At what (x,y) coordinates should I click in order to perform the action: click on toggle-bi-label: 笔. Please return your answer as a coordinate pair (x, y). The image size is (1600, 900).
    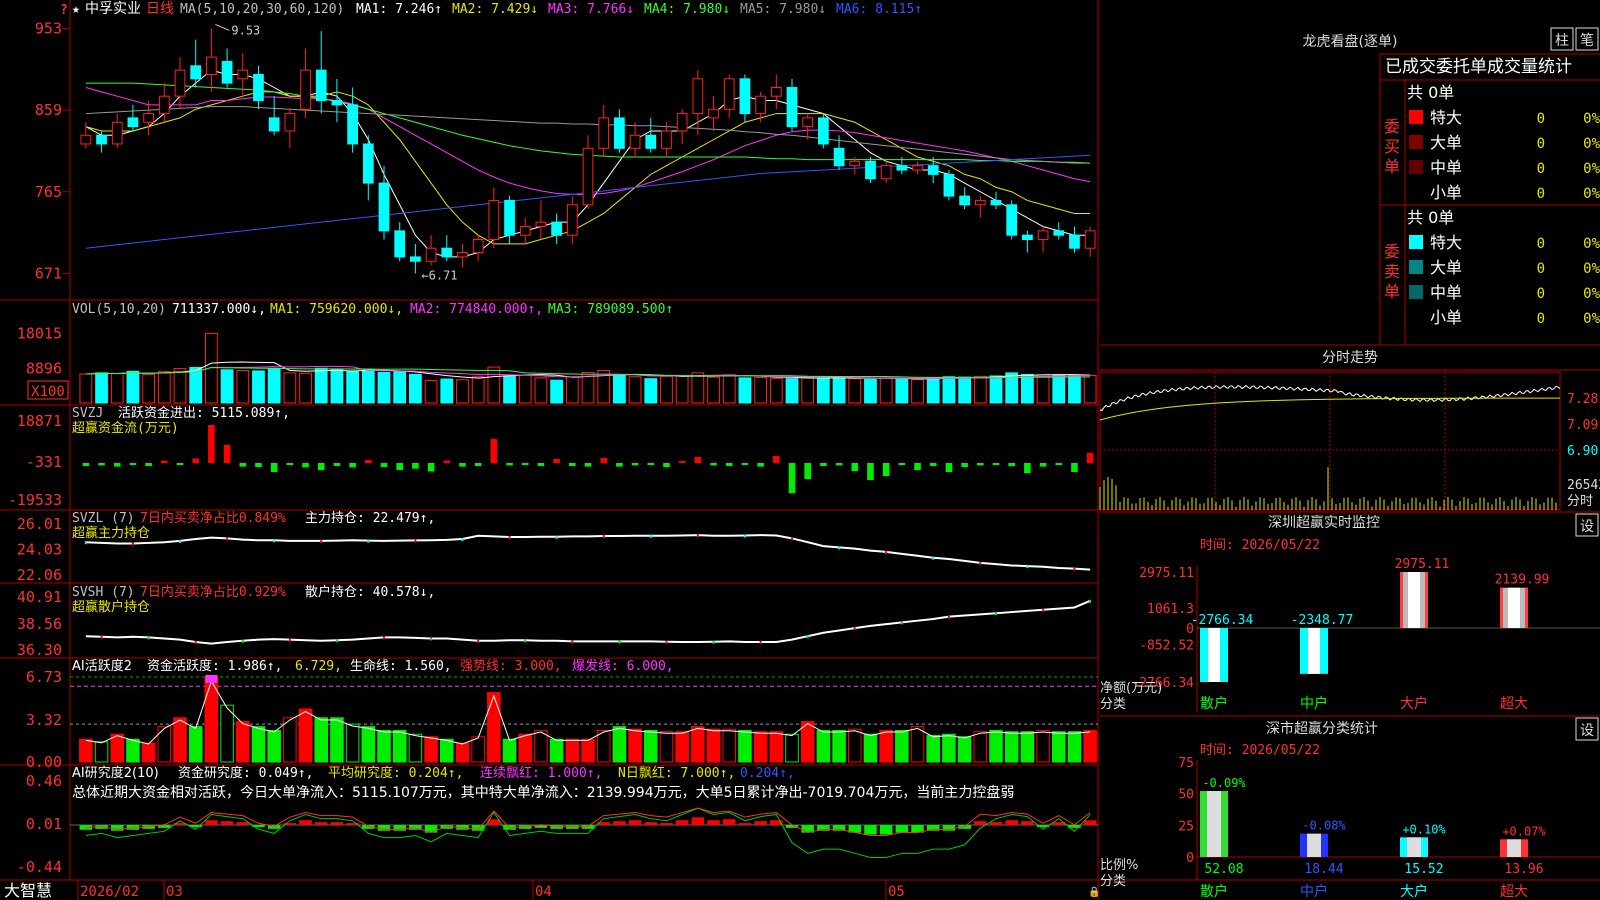
    Looking at the image, I should click on (1587, 41).